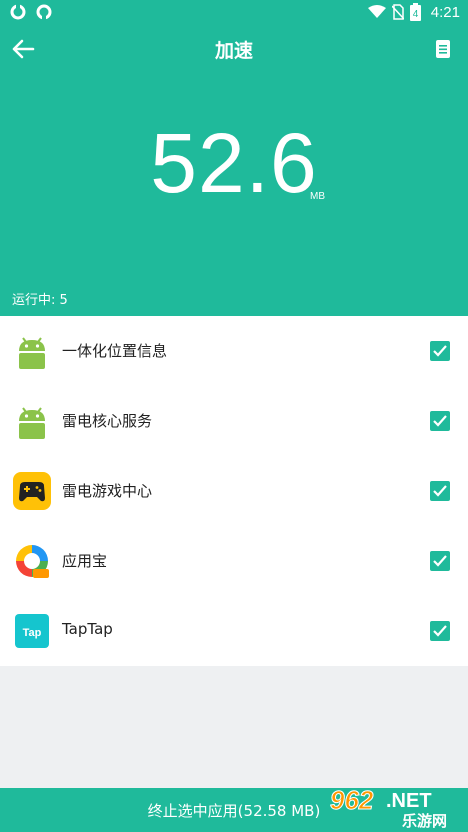 The image size is (468, 832). I want to click on gamepad-icon, so click(32, 491).